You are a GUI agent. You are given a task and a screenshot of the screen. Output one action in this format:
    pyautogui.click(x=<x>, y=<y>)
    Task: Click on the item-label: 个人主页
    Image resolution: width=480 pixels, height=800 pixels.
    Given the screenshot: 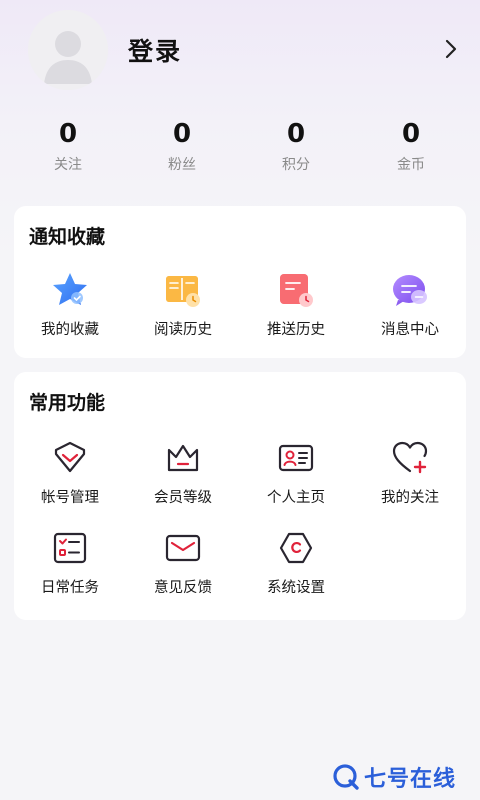 What is the action you would take?
    pyautogui.click(x=296, y=498)
    